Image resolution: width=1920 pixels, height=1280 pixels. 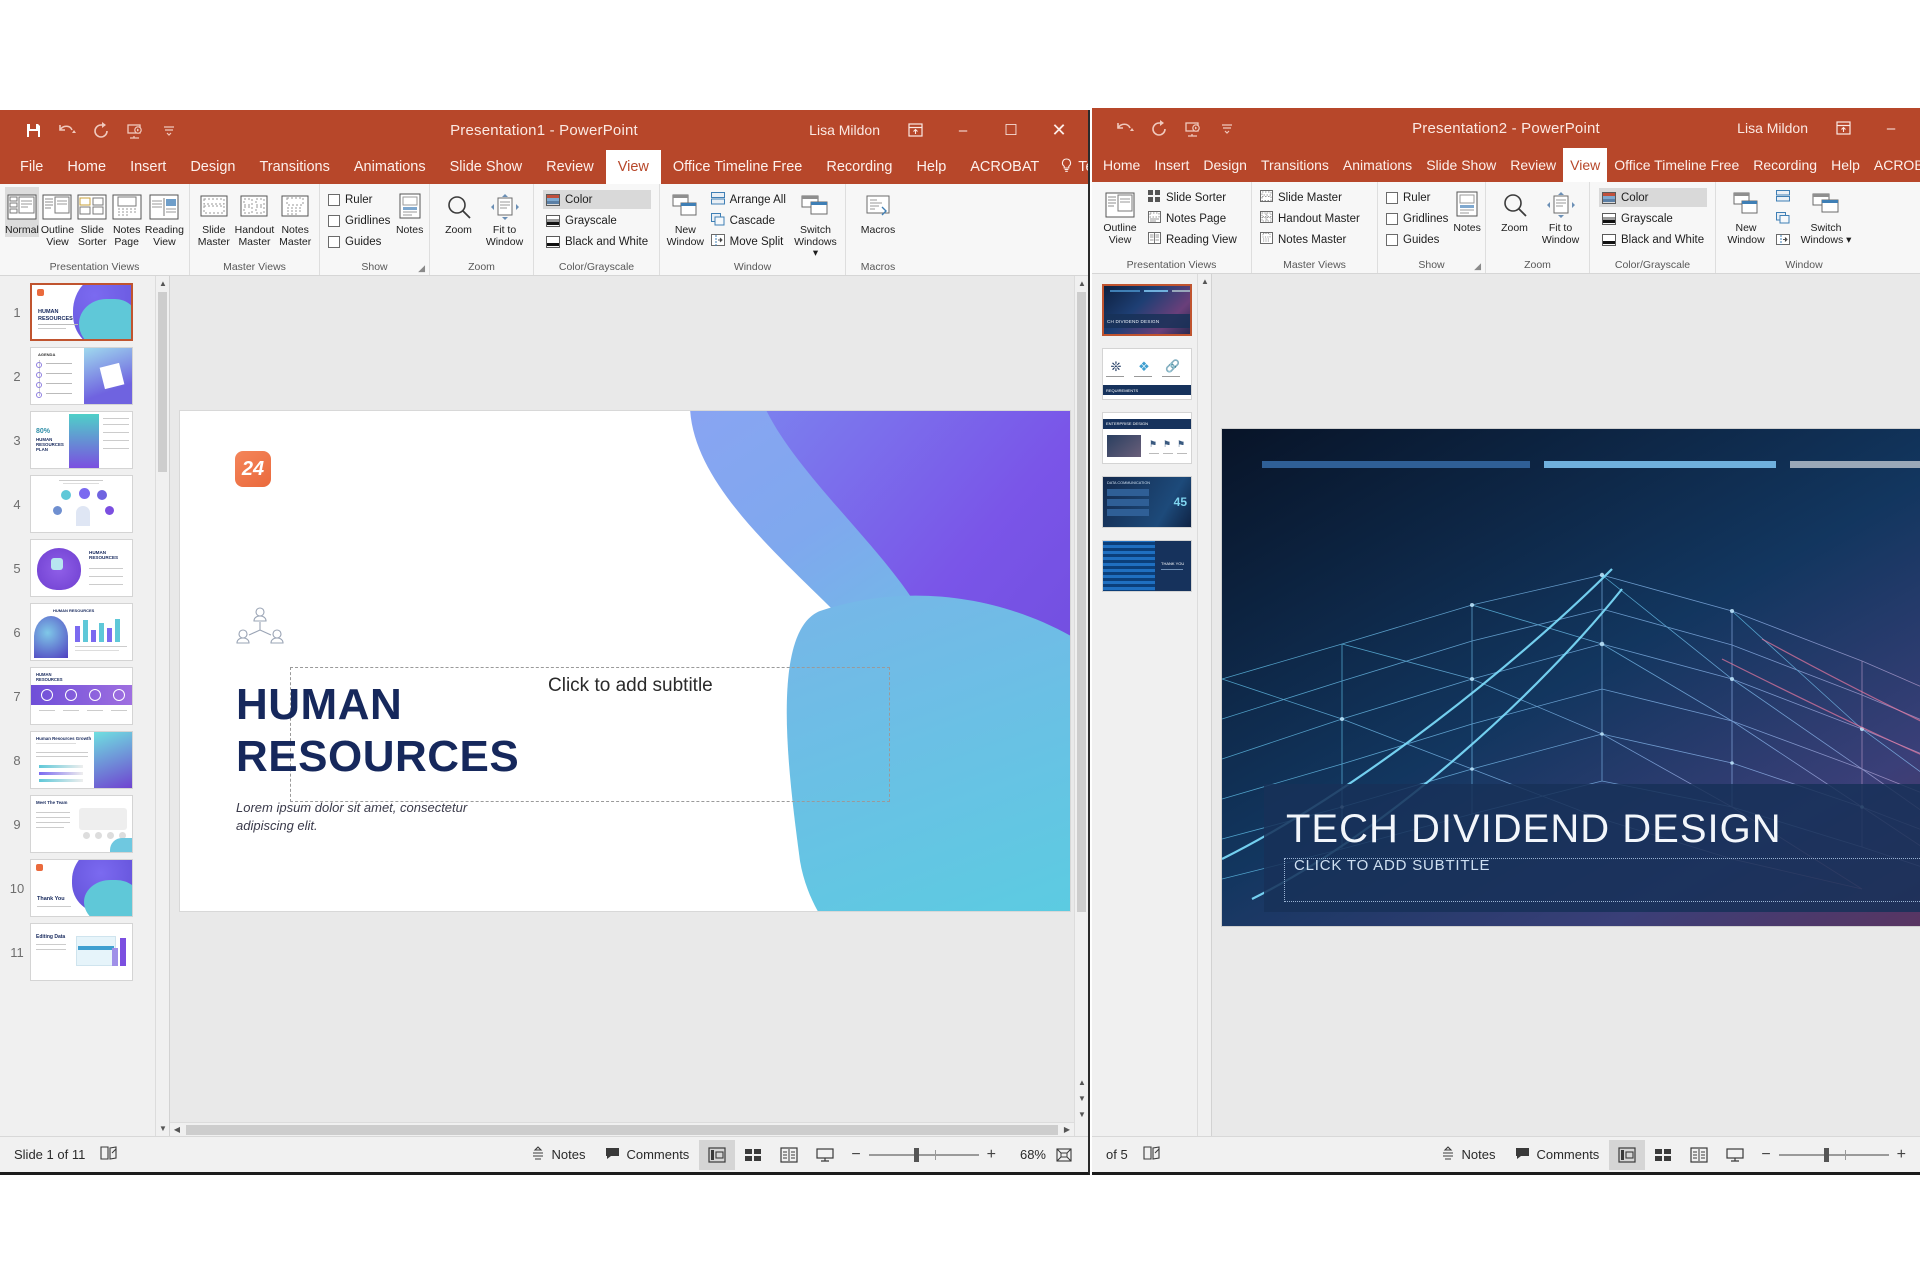 What do you see at coordinates (1534, 829) in the screenshot?
I see `slide-title: TECH DIVIDEND DESIGN` at bounding box center [1534, 829].